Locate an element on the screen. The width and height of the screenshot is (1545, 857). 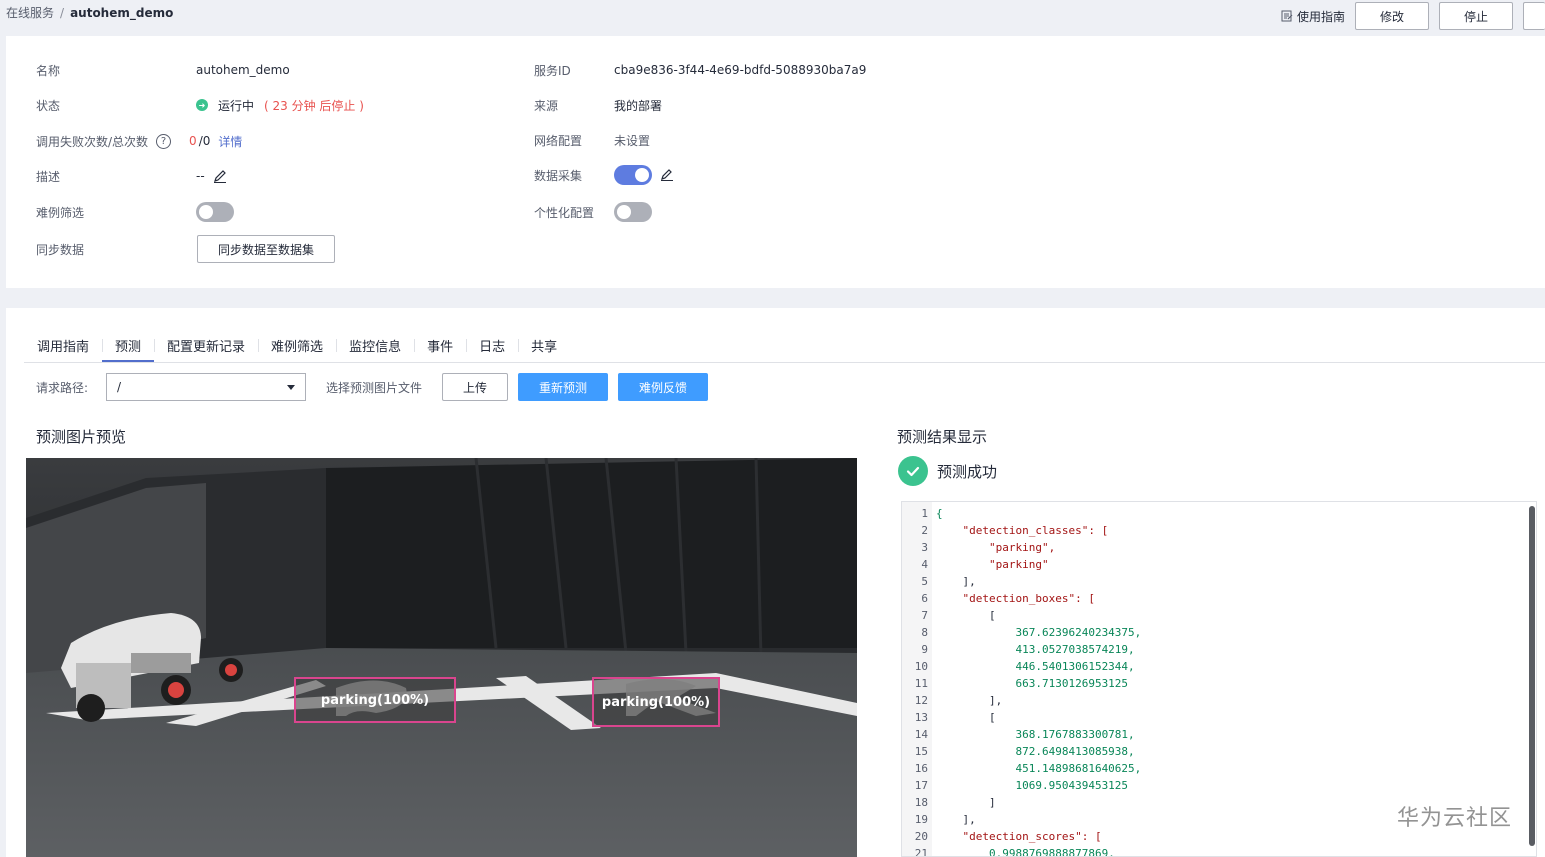
line-content: 663.7130126953125 is located at coordinates (1032, 683).